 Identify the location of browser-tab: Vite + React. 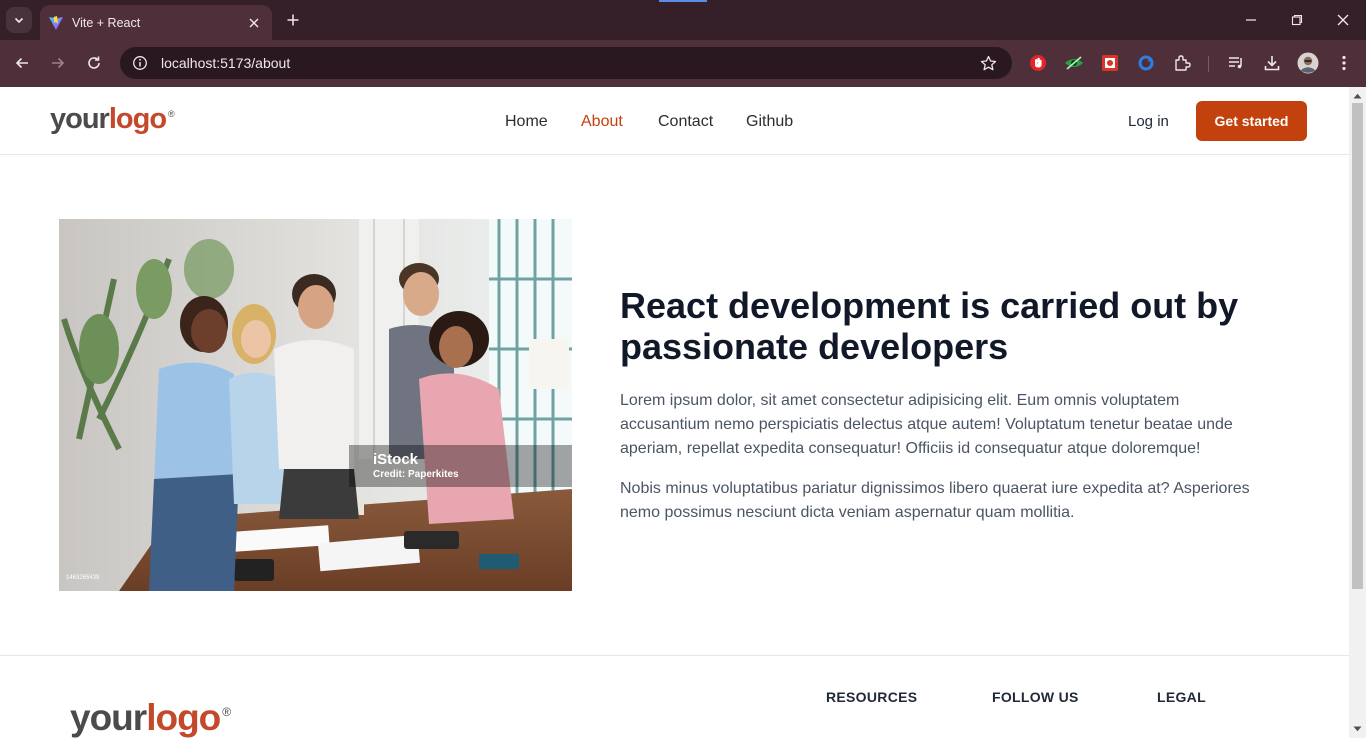
(156, 22).